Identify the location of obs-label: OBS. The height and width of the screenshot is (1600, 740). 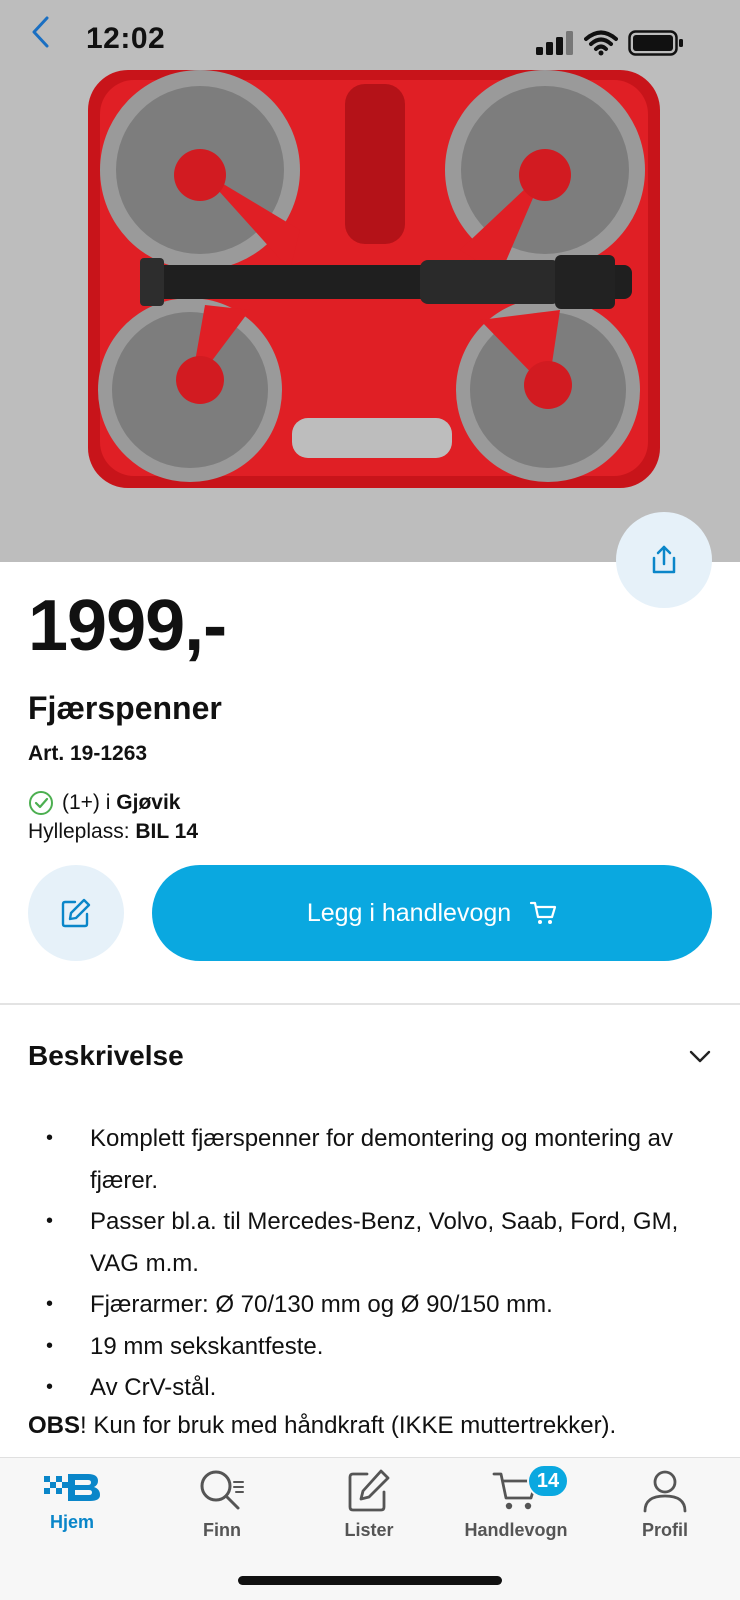
(54, 1425).